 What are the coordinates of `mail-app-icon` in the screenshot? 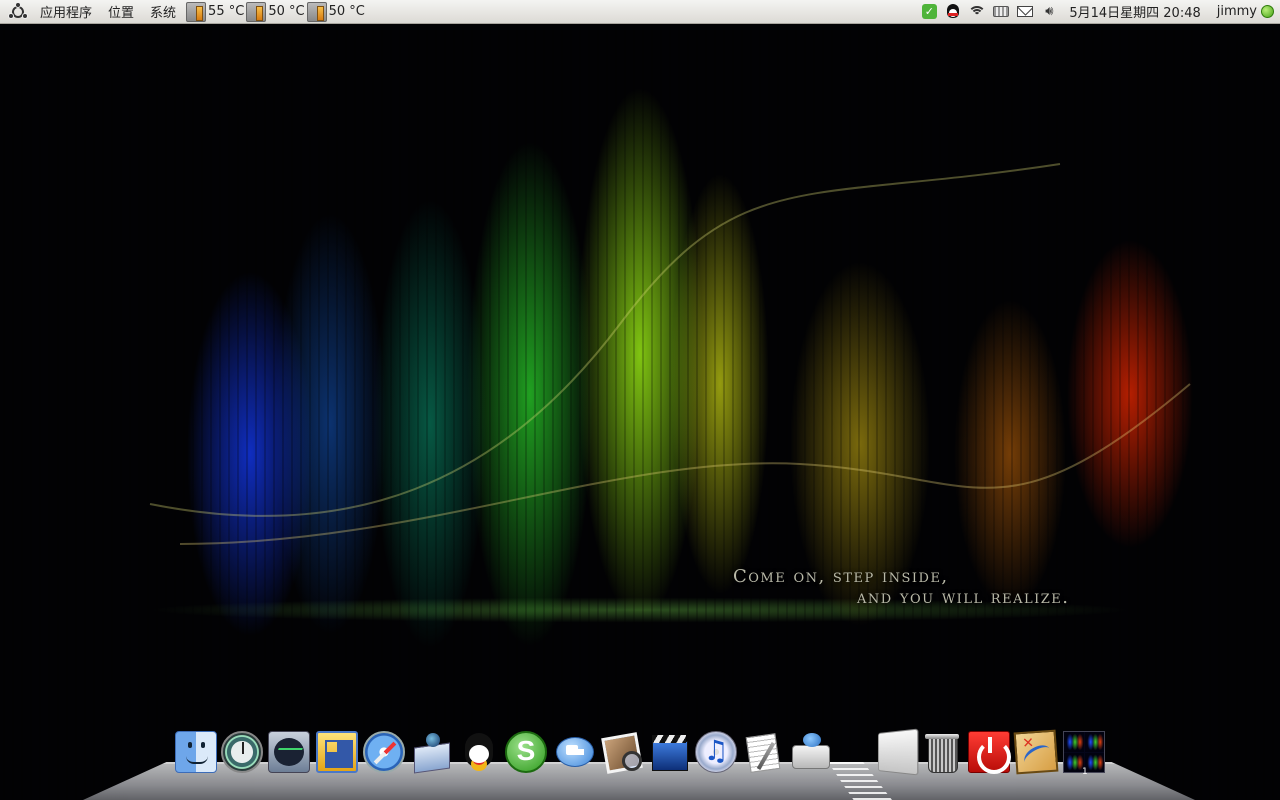 It's located at (431, 752).